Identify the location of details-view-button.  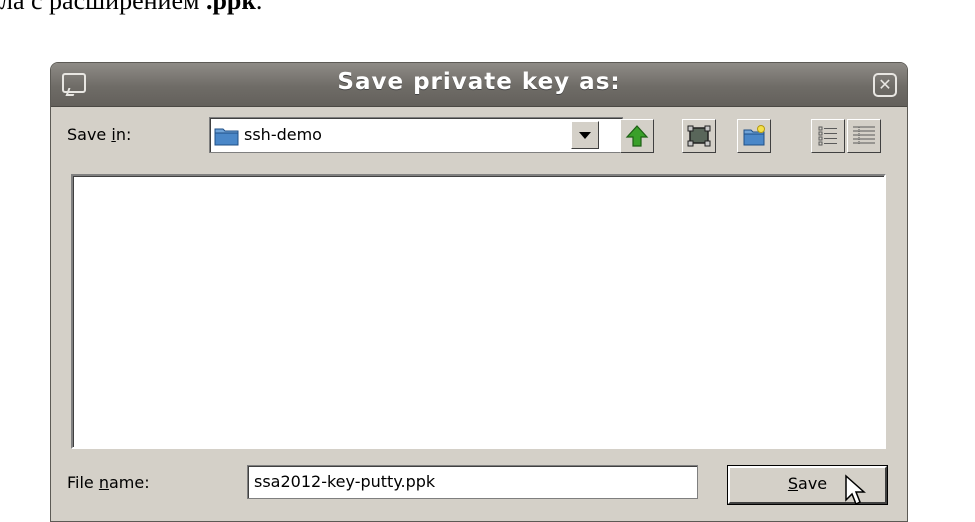
(864, 136).